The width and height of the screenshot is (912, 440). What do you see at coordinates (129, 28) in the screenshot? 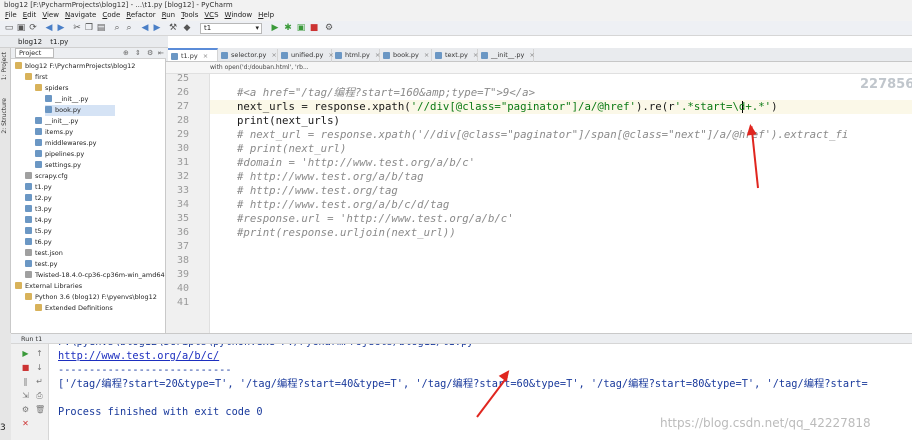
I see `replace-icon: ⌕` at bounding box center [129, 28].